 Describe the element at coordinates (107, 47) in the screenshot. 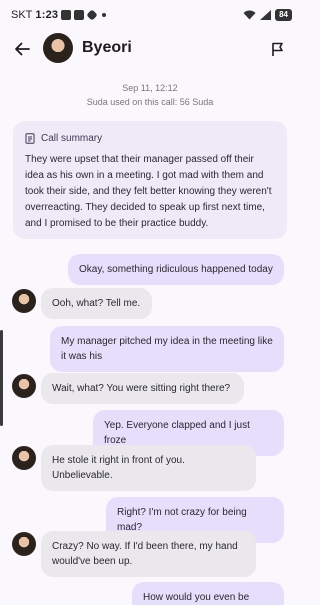

I see `contact-name: Byeori` at that location.